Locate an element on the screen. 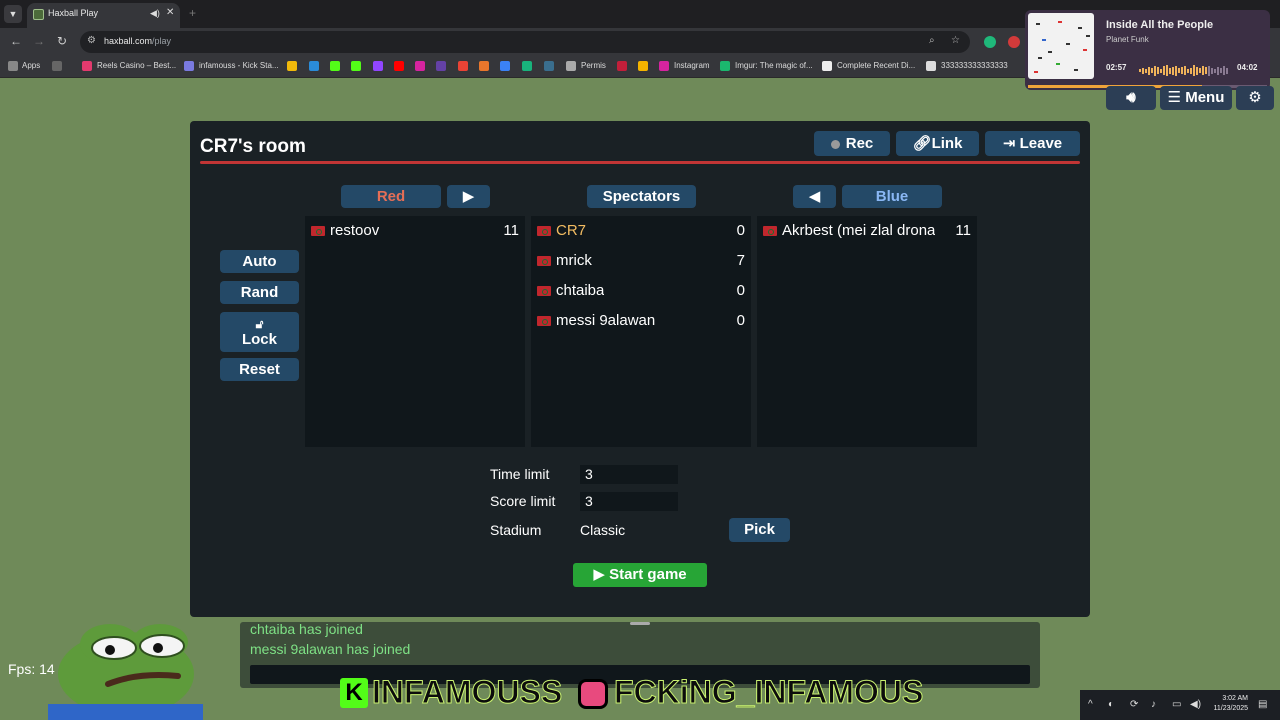 Image resolution: width=1280 pixels, height=720 pixels. blue-team-button: Blue is located at coordinates (892, 196).